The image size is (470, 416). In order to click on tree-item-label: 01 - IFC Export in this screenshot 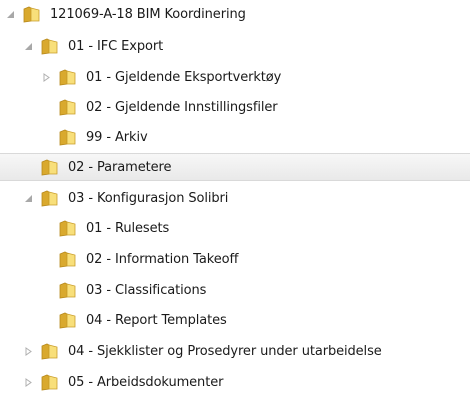, I will do `click(116, 46)`.